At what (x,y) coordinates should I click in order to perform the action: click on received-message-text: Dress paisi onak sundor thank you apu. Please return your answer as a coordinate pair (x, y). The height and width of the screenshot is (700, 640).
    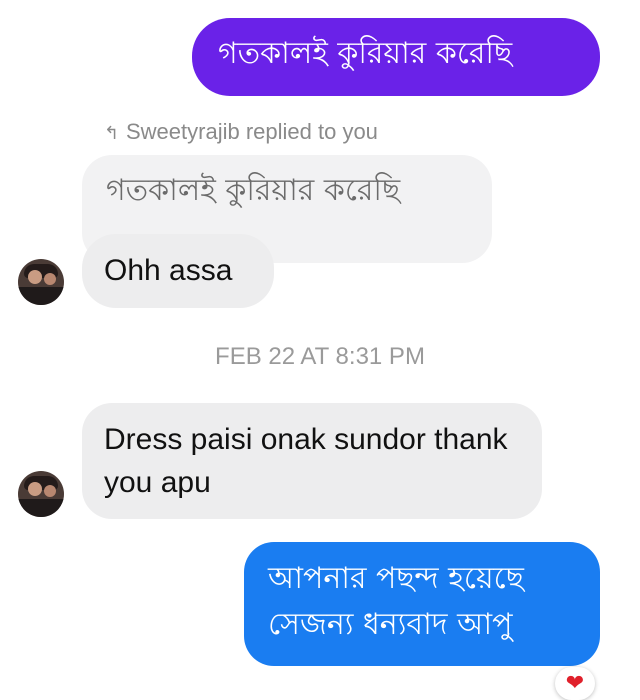
    Looking at the image, I should click on (306, 461).